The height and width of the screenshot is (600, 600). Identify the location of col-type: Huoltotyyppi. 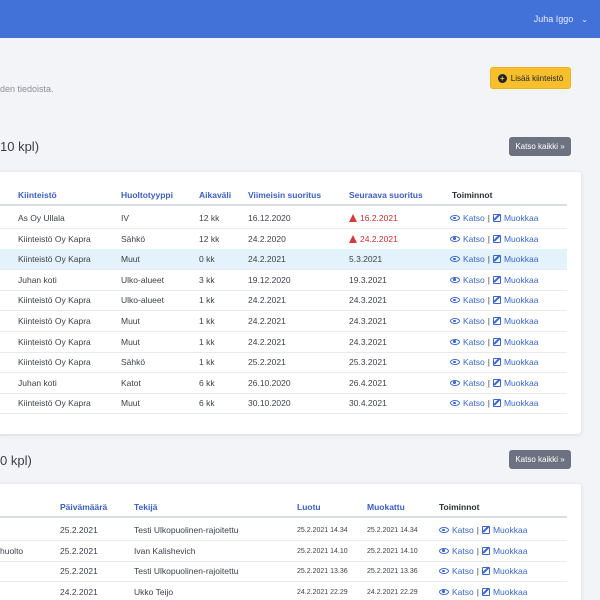
(147, 195).